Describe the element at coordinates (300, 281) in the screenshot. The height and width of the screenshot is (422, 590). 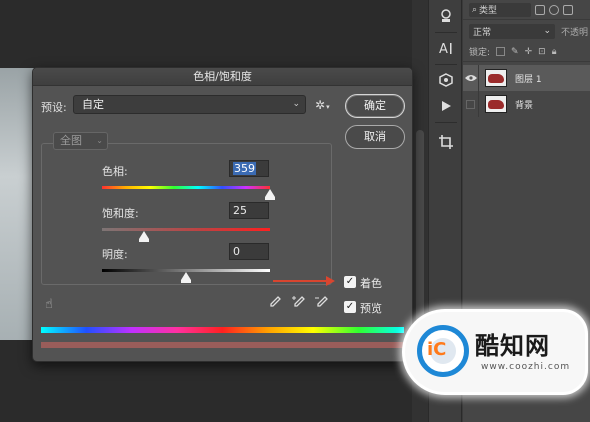
I see `annotation-arrow` at that location.